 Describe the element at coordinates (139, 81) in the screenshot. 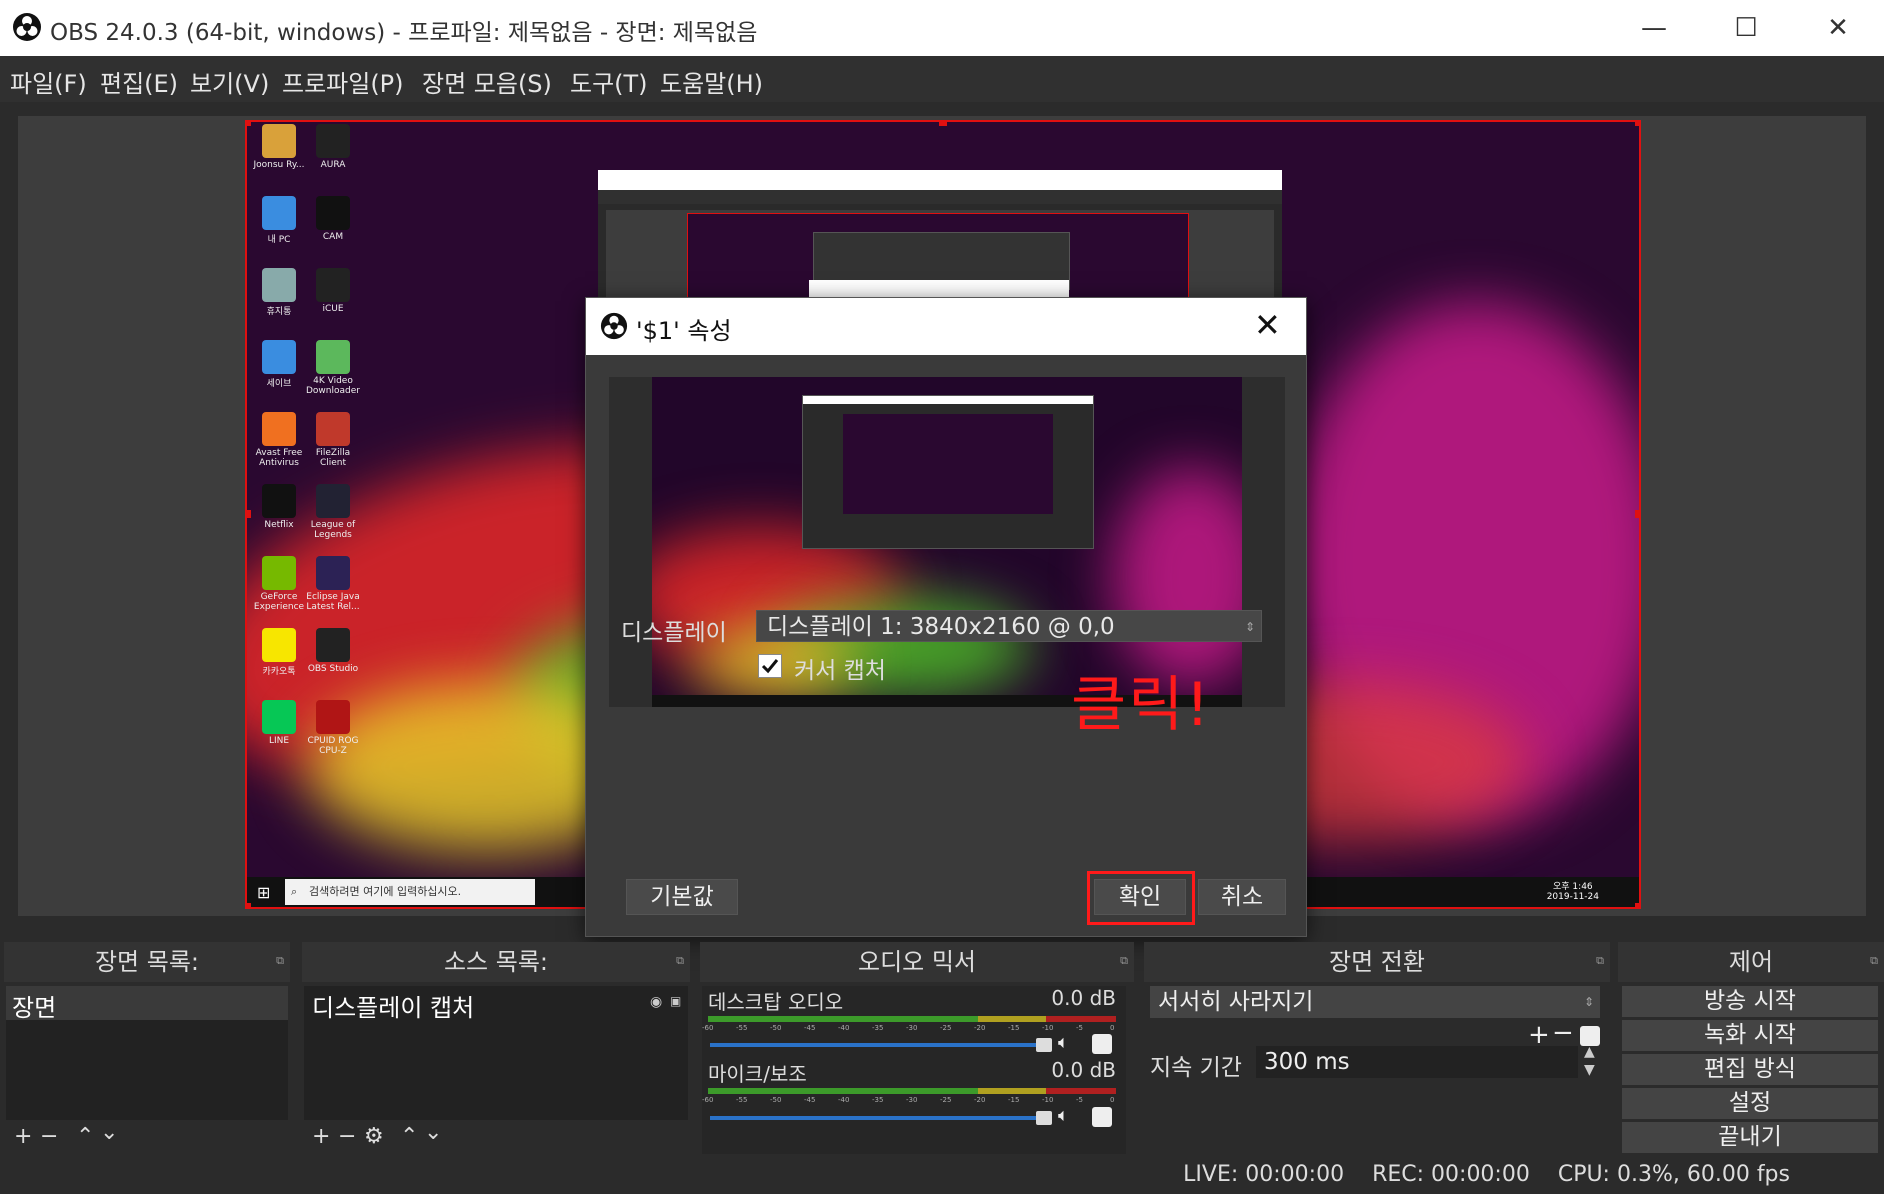

I see `menu-edit: 편집(E)` at that location.